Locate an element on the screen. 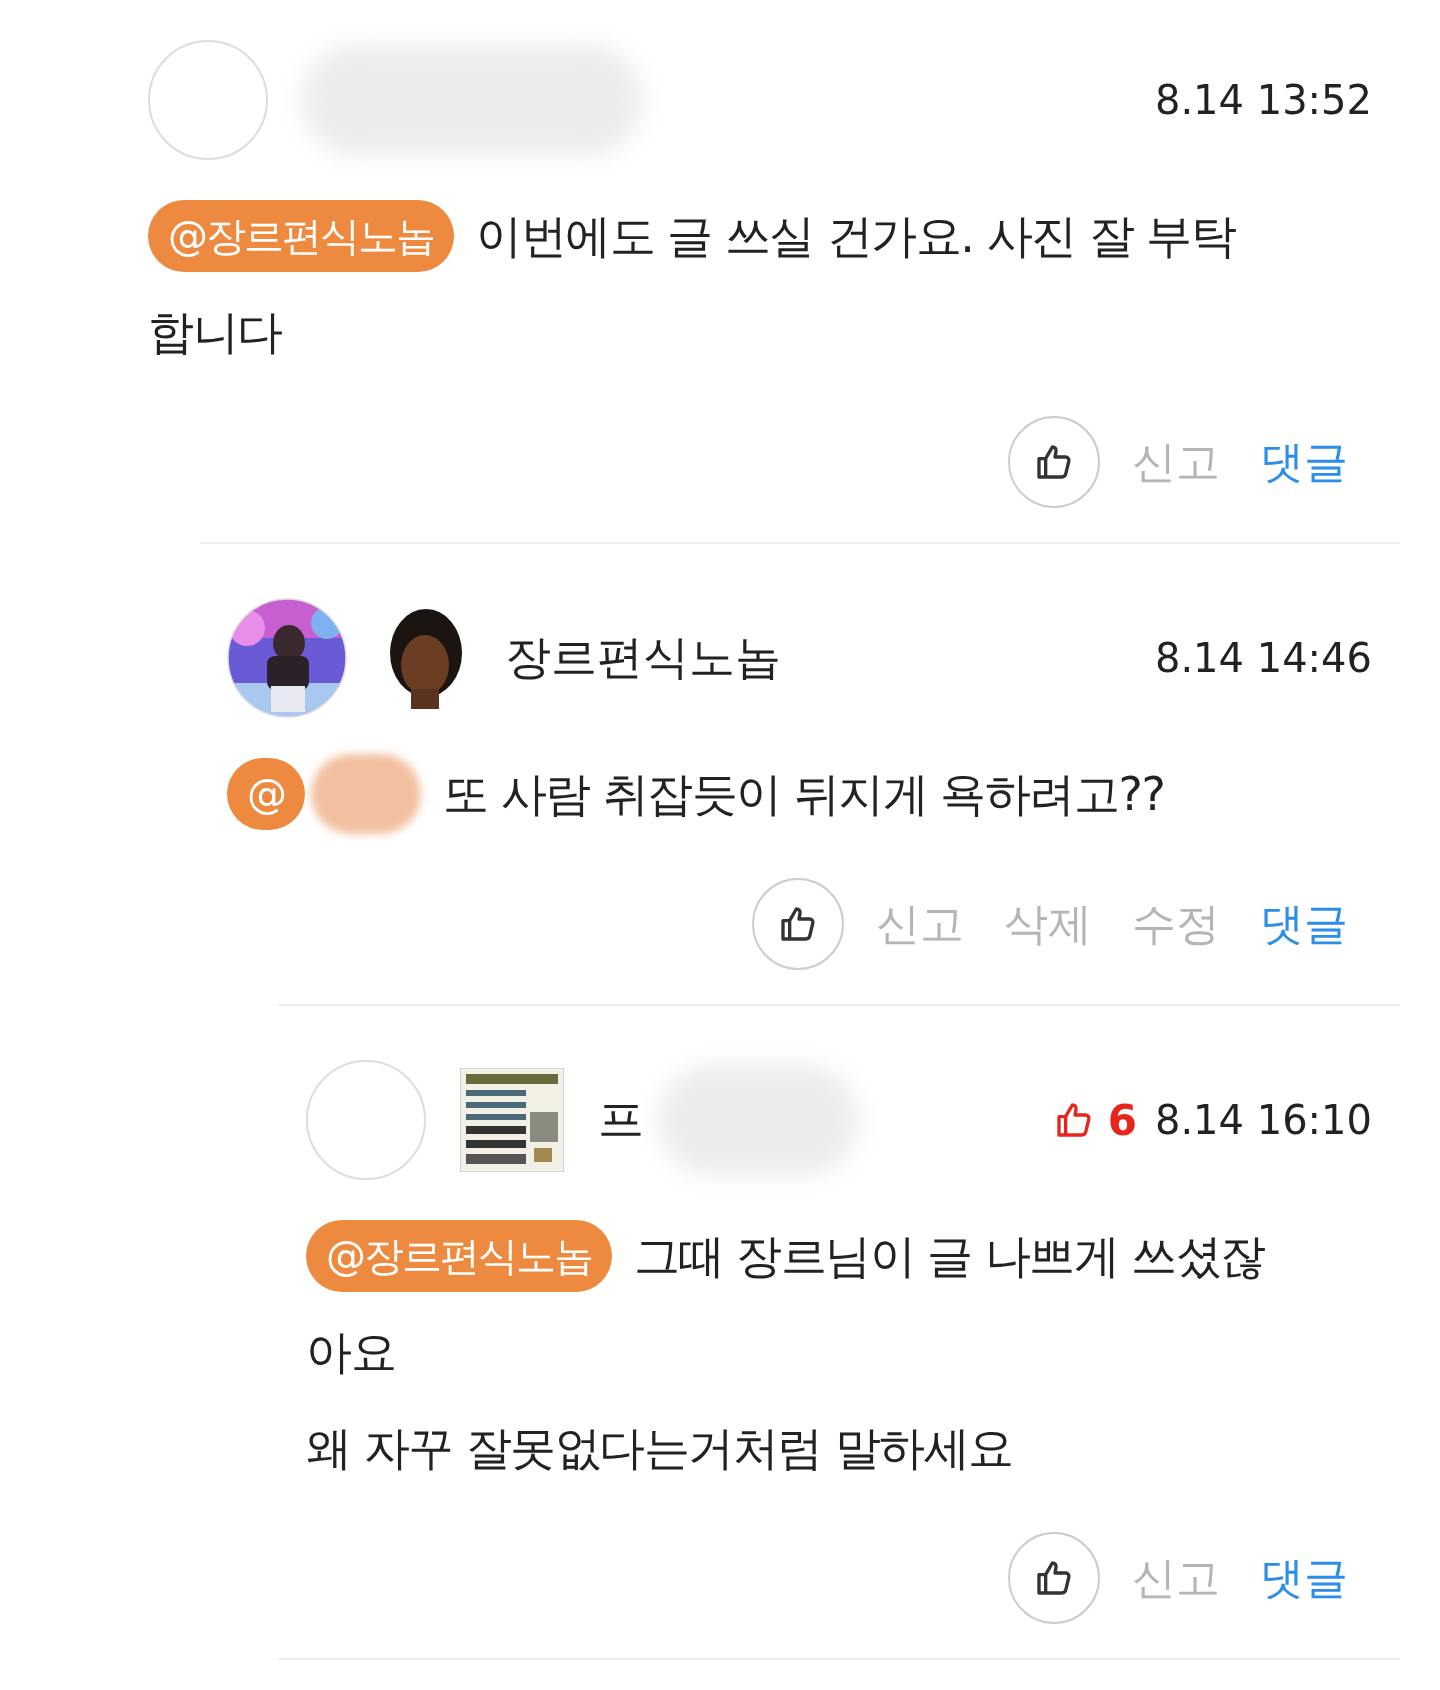 The height and width of the screenshot is (1690, 1440). comment-text: 아요 is located at coordinates (350, 1352).